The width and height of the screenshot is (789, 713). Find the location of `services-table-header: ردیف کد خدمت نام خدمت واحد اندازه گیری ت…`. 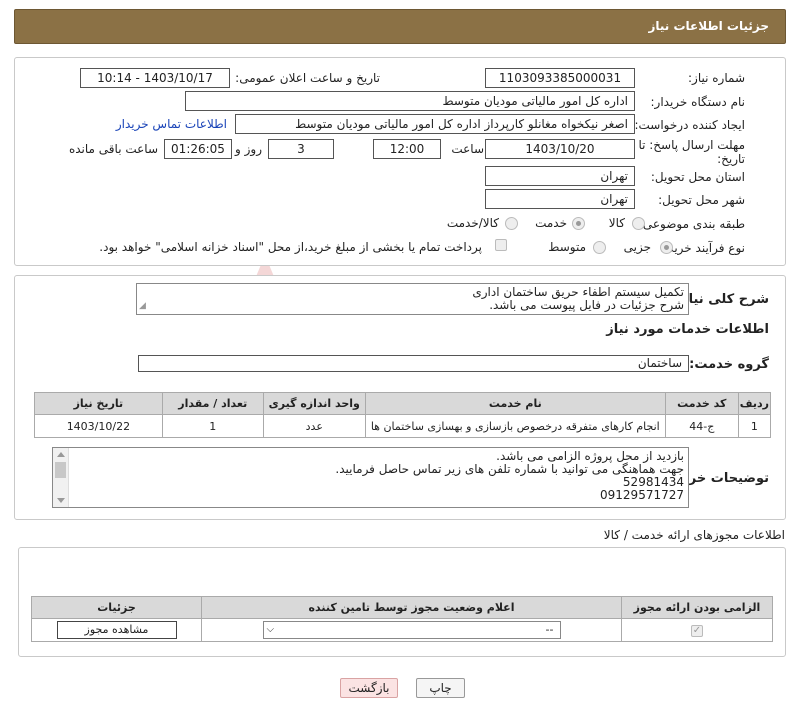

services-table-header: ردیف کد خدمت نام خدمت واحد اندازه گیری ت… is located at coordinates (403, 403).